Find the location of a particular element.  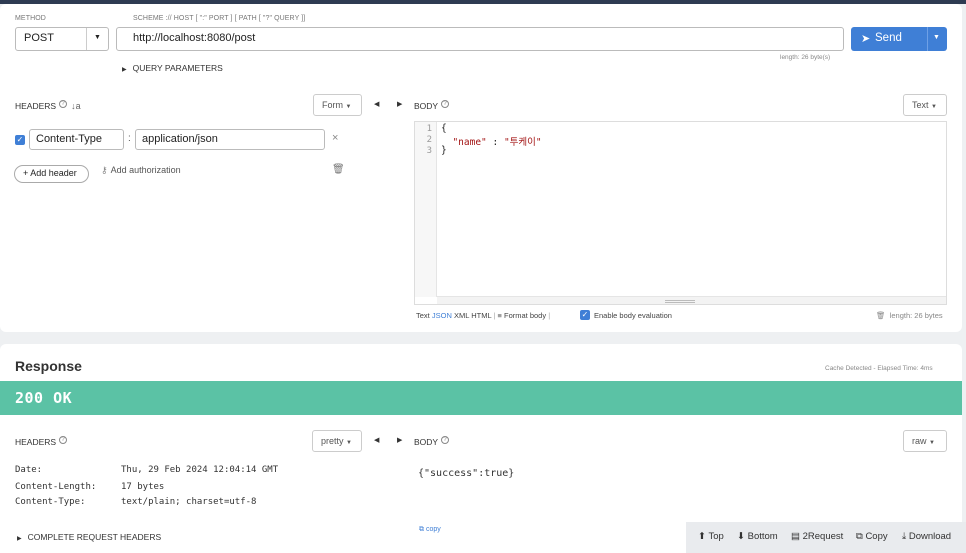

body-type-select: Text ▼ is located at coordinates (925, 105).